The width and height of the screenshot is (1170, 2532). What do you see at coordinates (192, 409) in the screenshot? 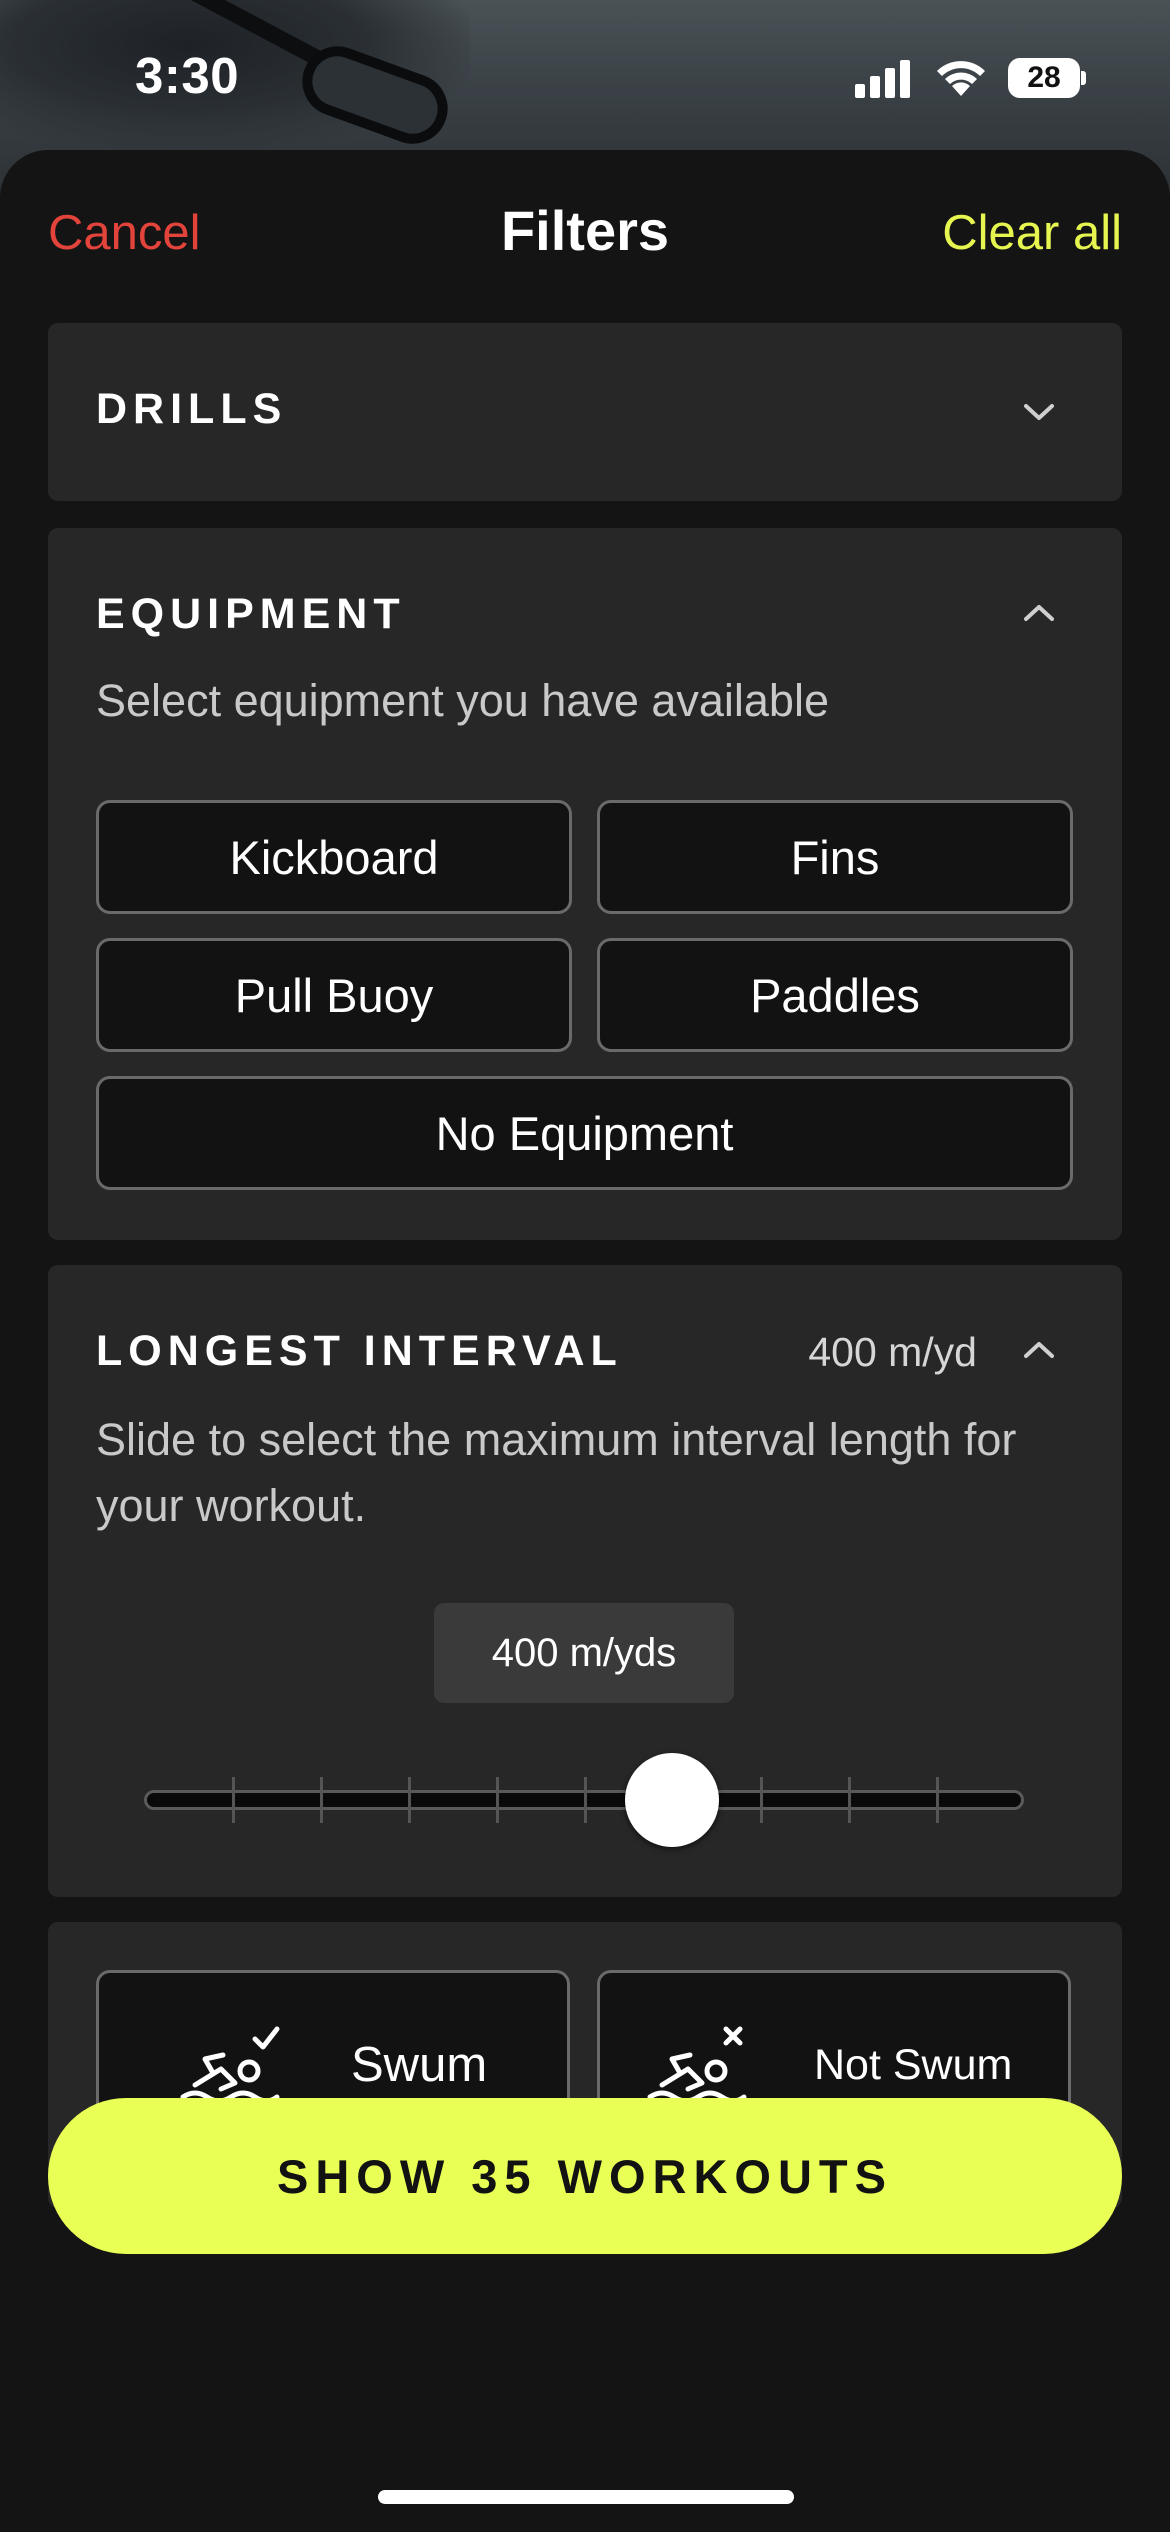
I see `drills-title: DRILLS` at bounding box center [192, 409].